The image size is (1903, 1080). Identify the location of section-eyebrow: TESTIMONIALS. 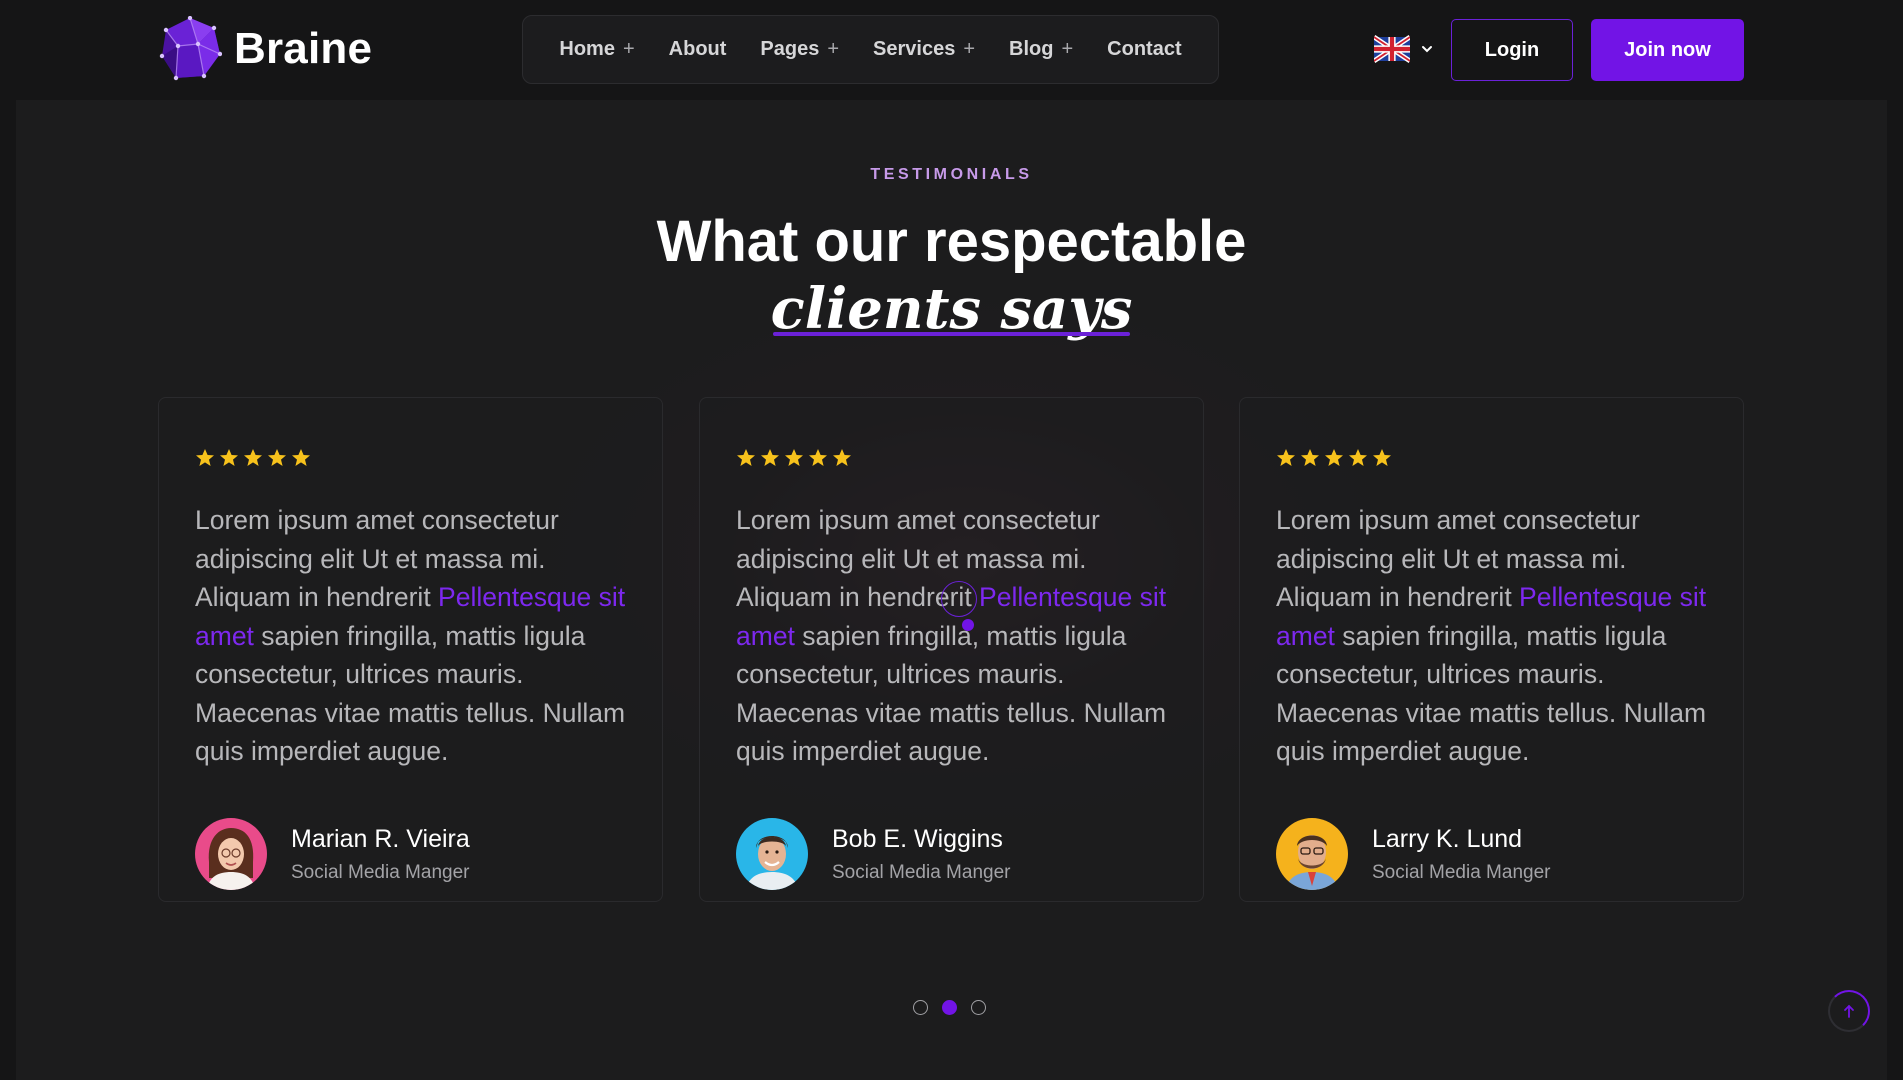
(951, 174).